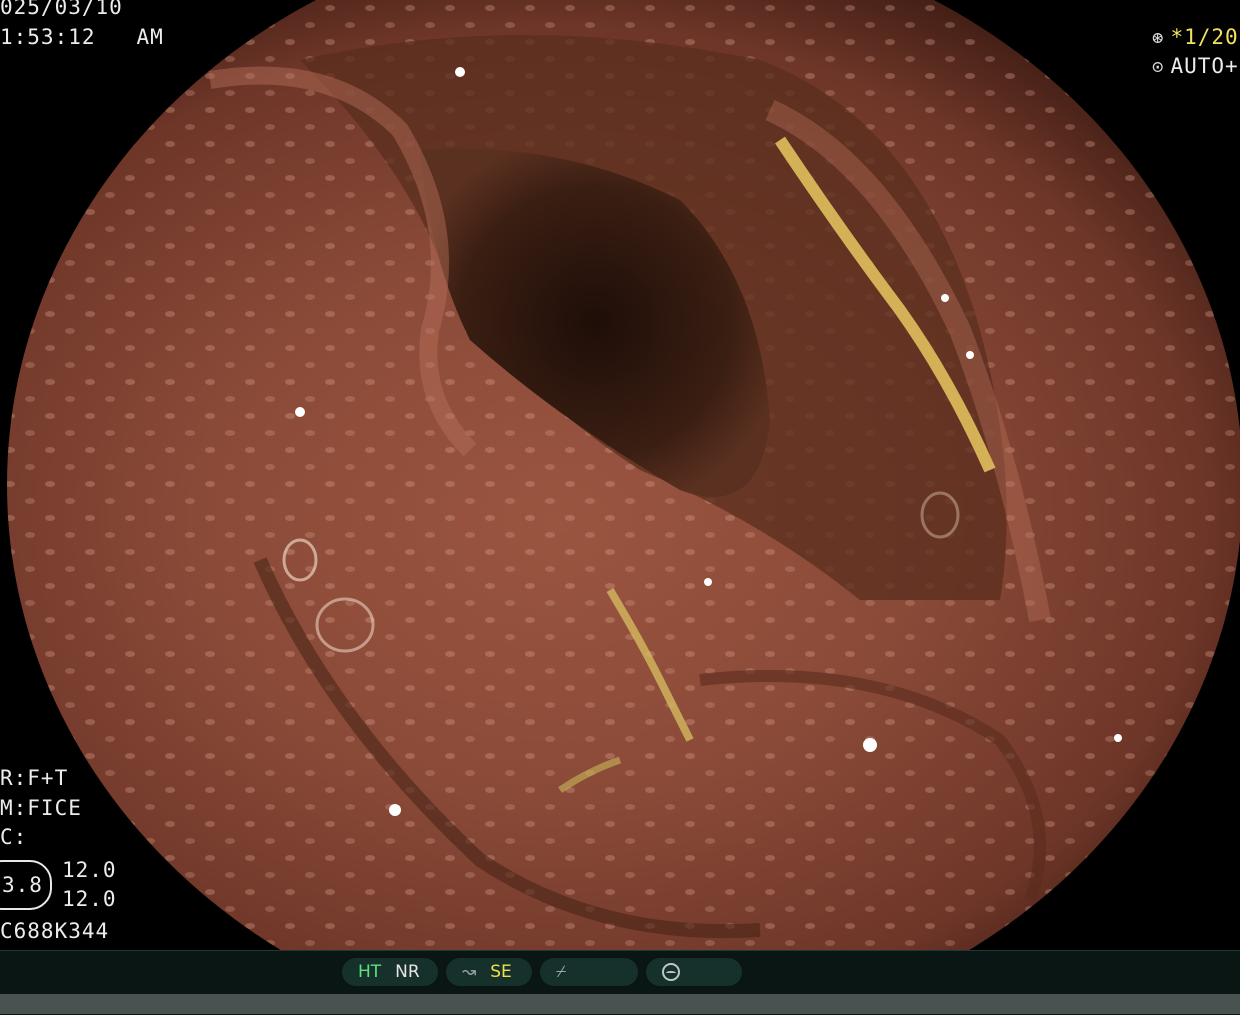 The width and height of the screenshot is (1240, 1015). Describe the element at coordinates (1158, 67) in the screenshot. I see `iris-icon: ⊙` at that location.